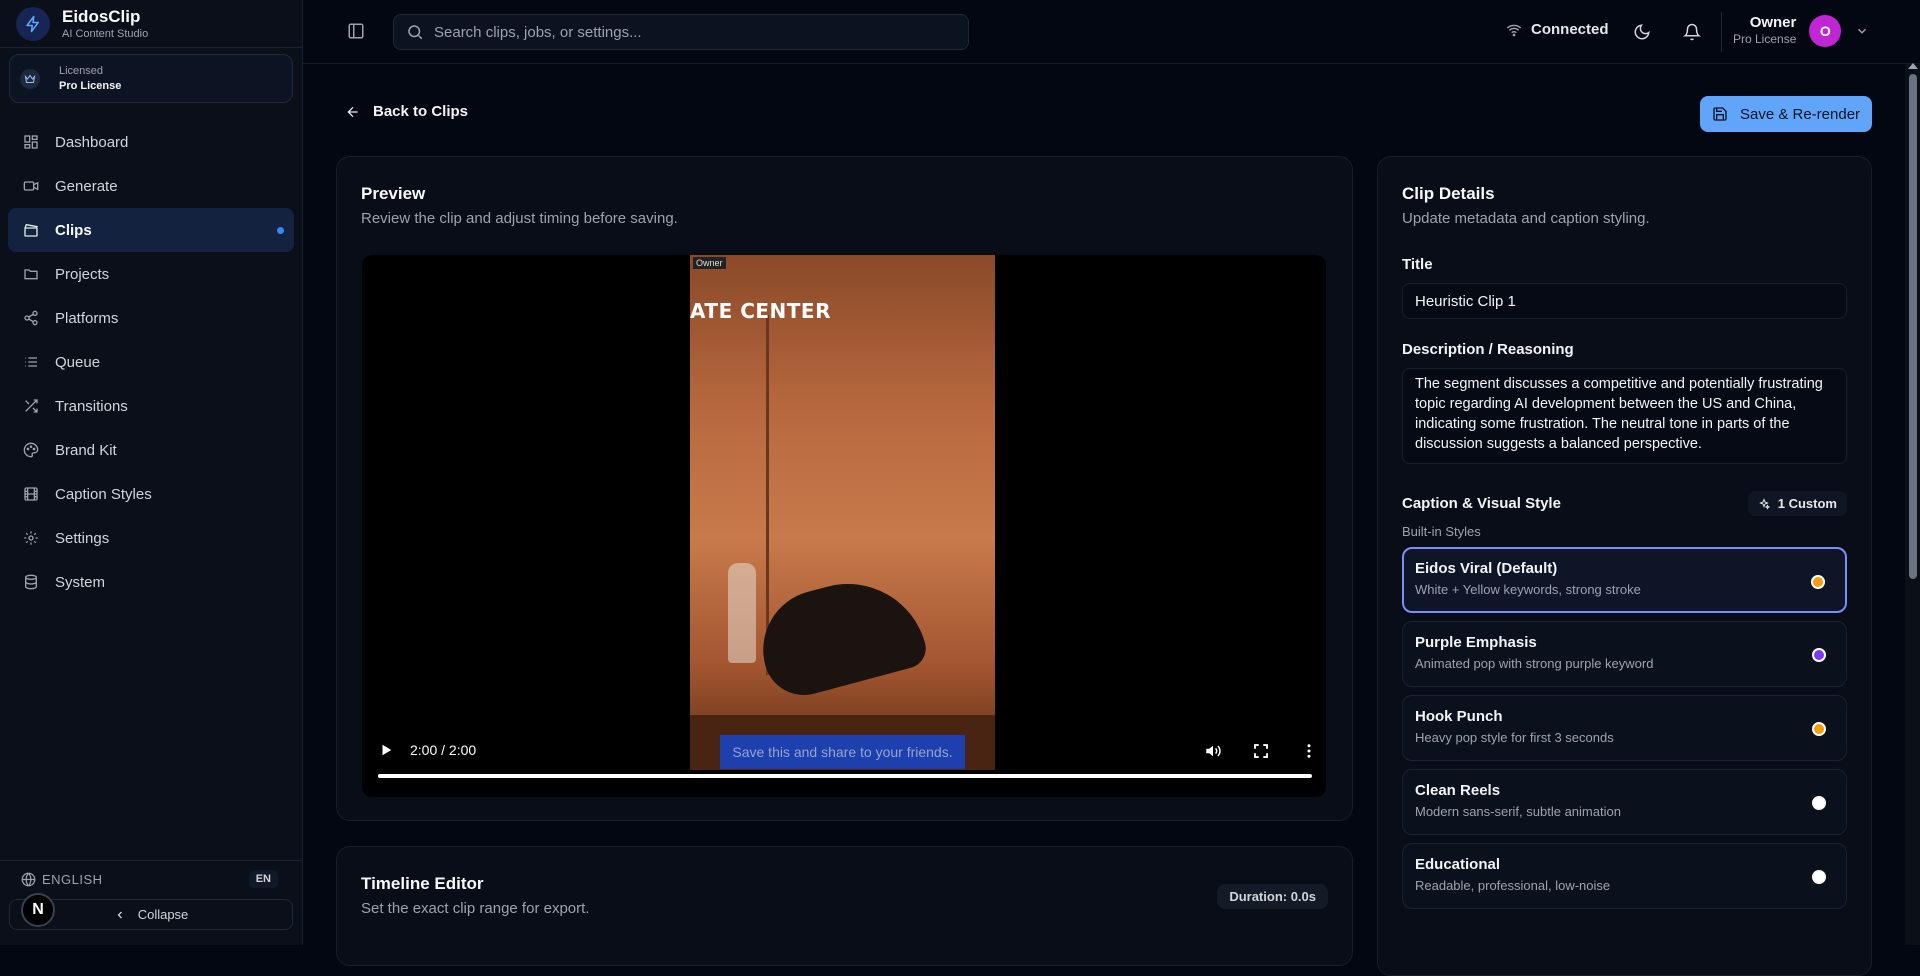 The height and width of the screenshot is (976, 1920). Describe the element at coordinates (151, 450) in the screenshot. I see `sidebar-item-brand-kit: Brand Kit` at that location.